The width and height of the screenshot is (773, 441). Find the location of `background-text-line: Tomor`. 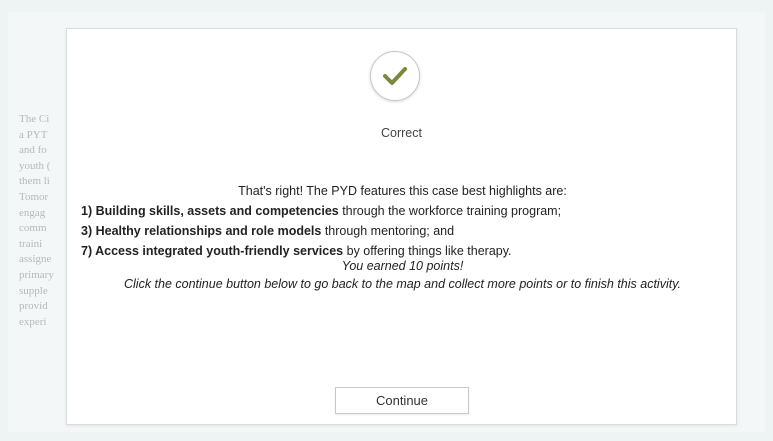

background-text-line: Tomor is located at coordinates (34, 196).